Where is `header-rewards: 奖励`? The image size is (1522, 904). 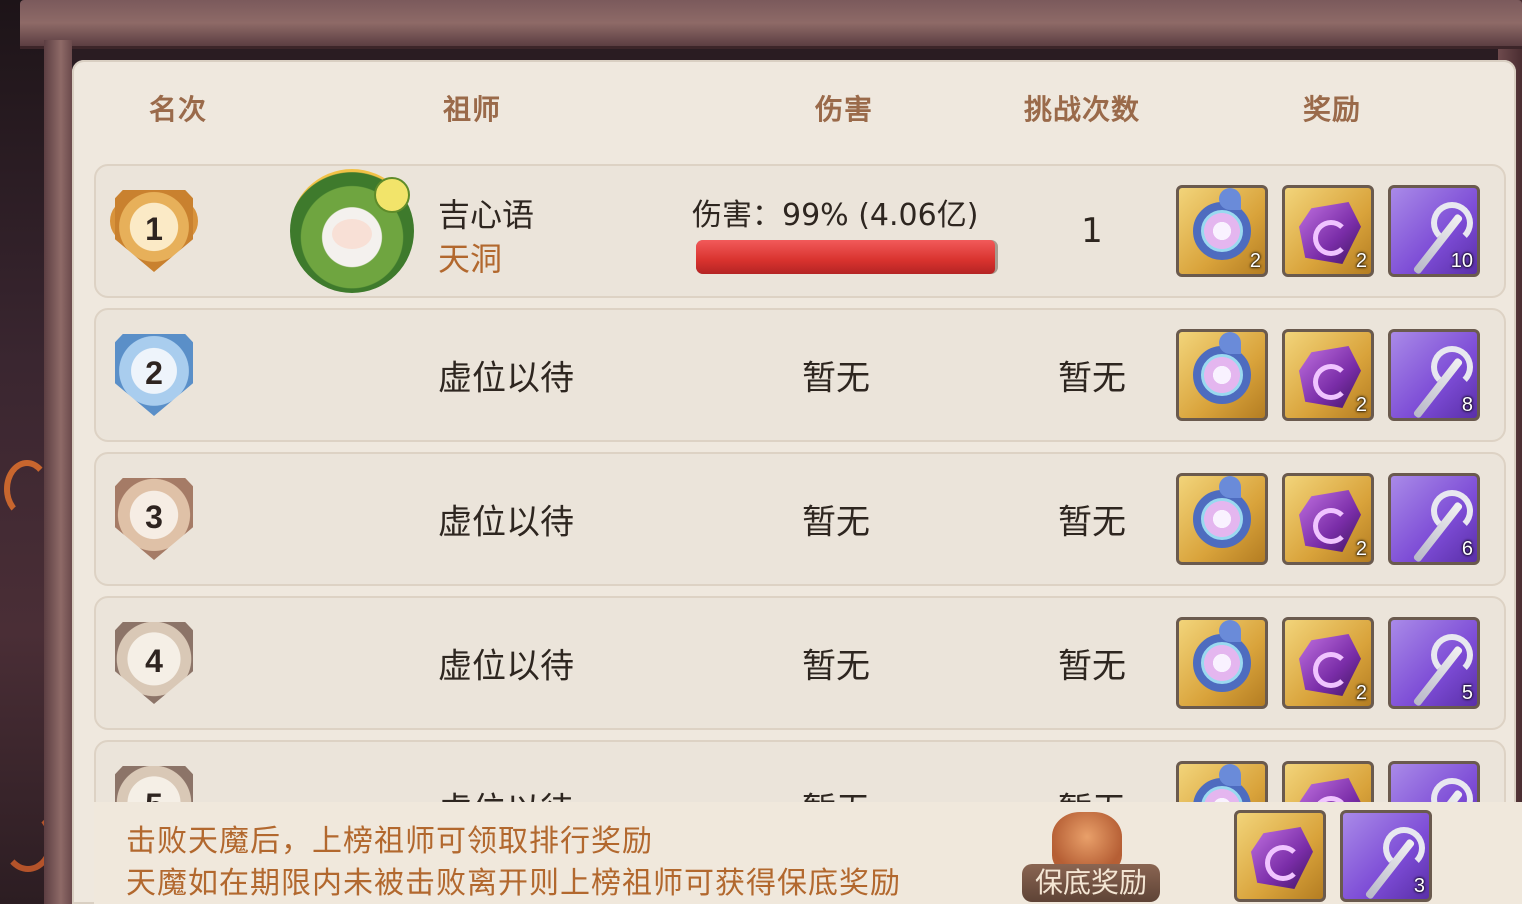
header-rewards: 奖励 is located at coordinates (1332, 109).